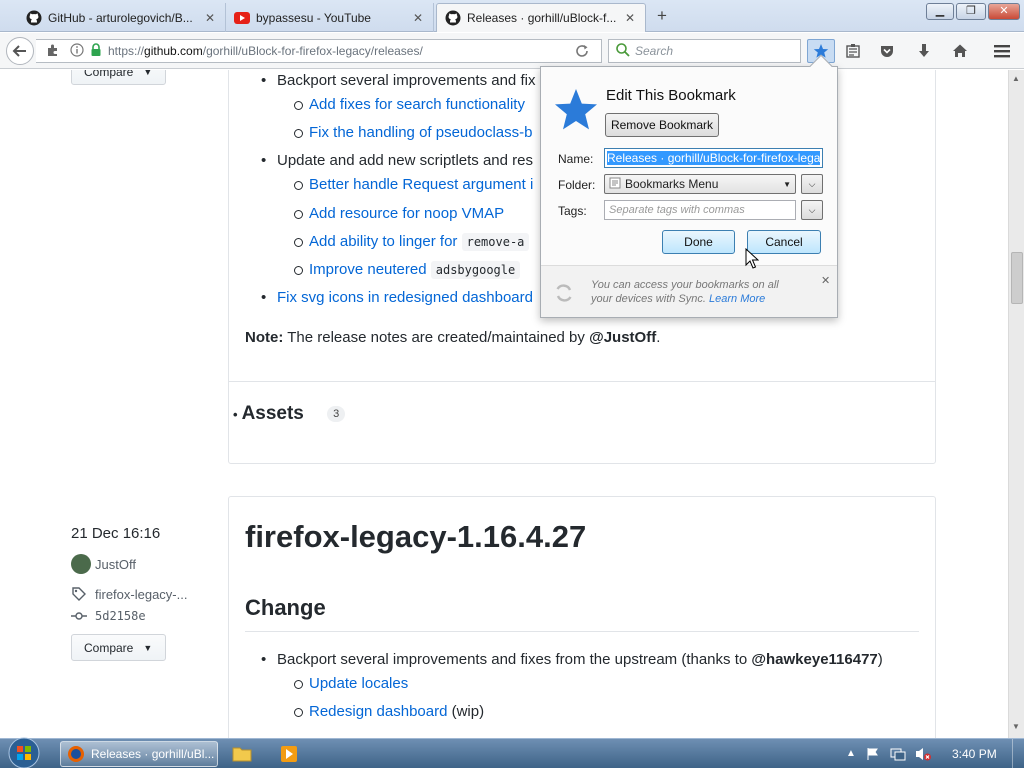 This screenshot has width=1024, height=768. I want to click on done-button: Done, so click(698, 242).